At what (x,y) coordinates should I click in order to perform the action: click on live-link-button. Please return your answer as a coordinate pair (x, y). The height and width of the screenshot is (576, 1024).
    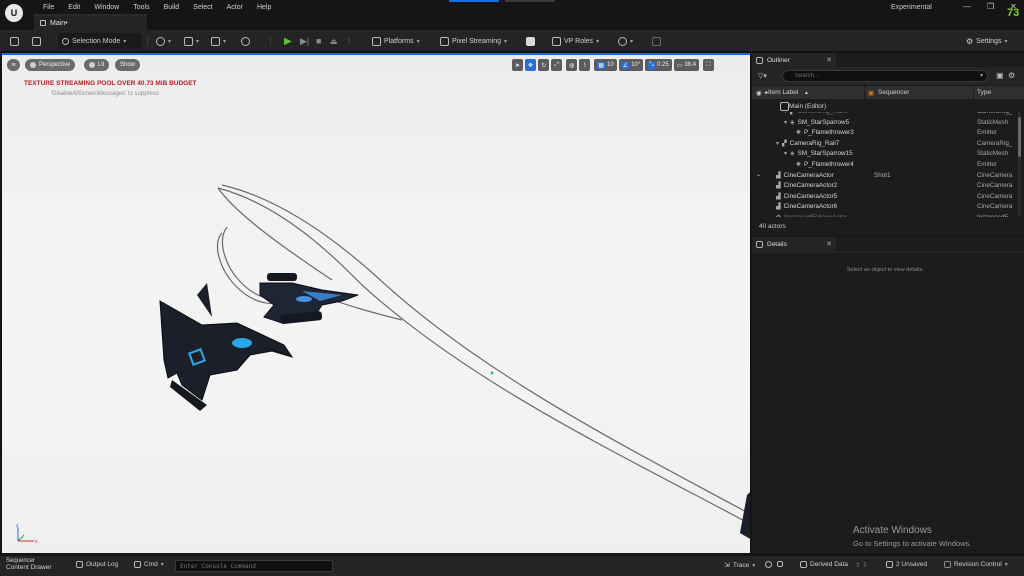
    Looking at the image, I should click on (656, 41).